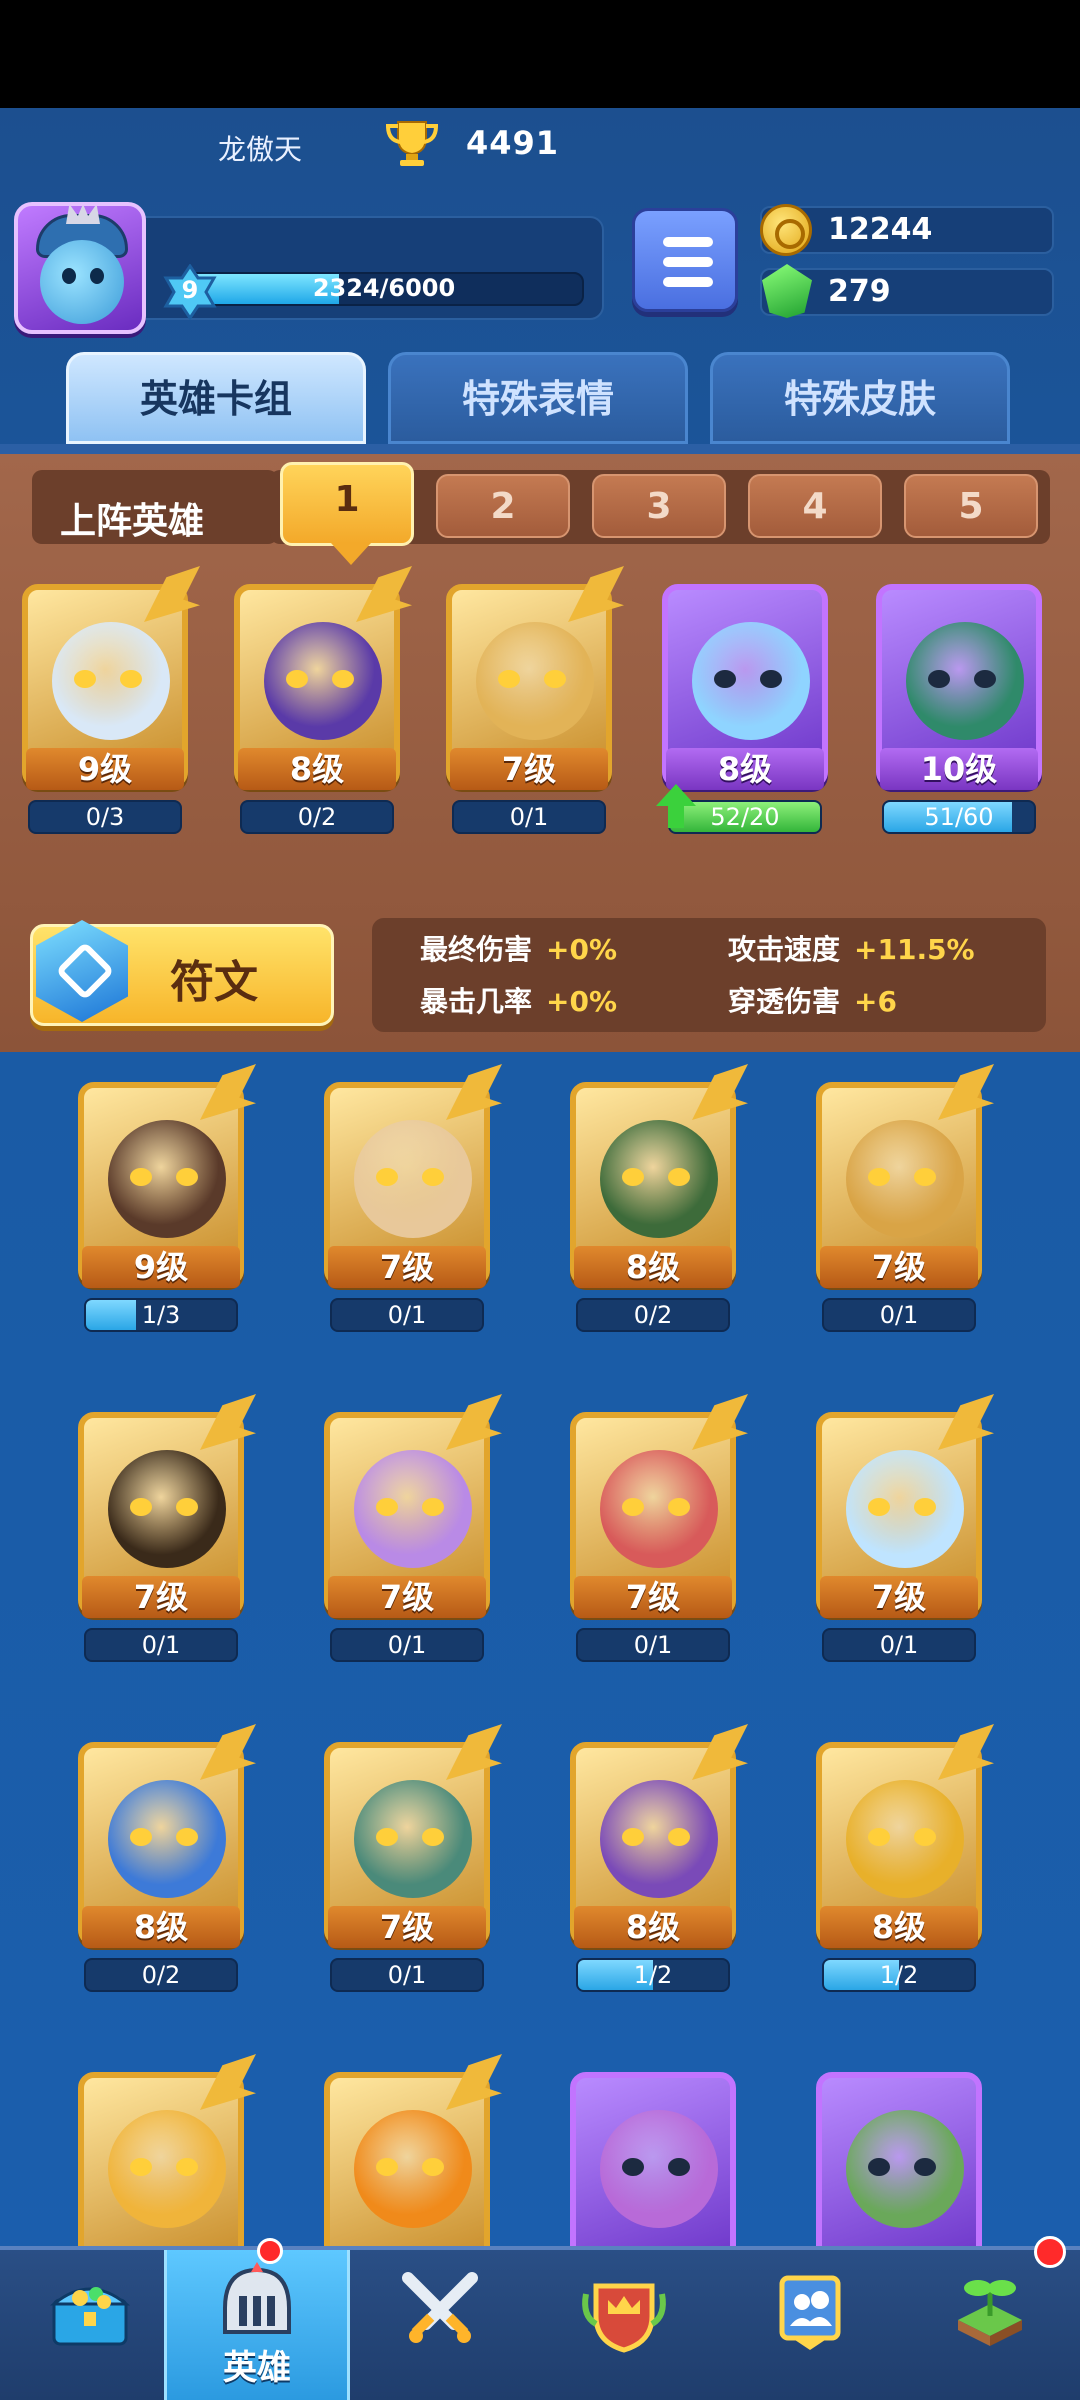  Describe the element at coordinates (659, 506) in the screenshot. I see `deck-tab-3: 3` at that location.